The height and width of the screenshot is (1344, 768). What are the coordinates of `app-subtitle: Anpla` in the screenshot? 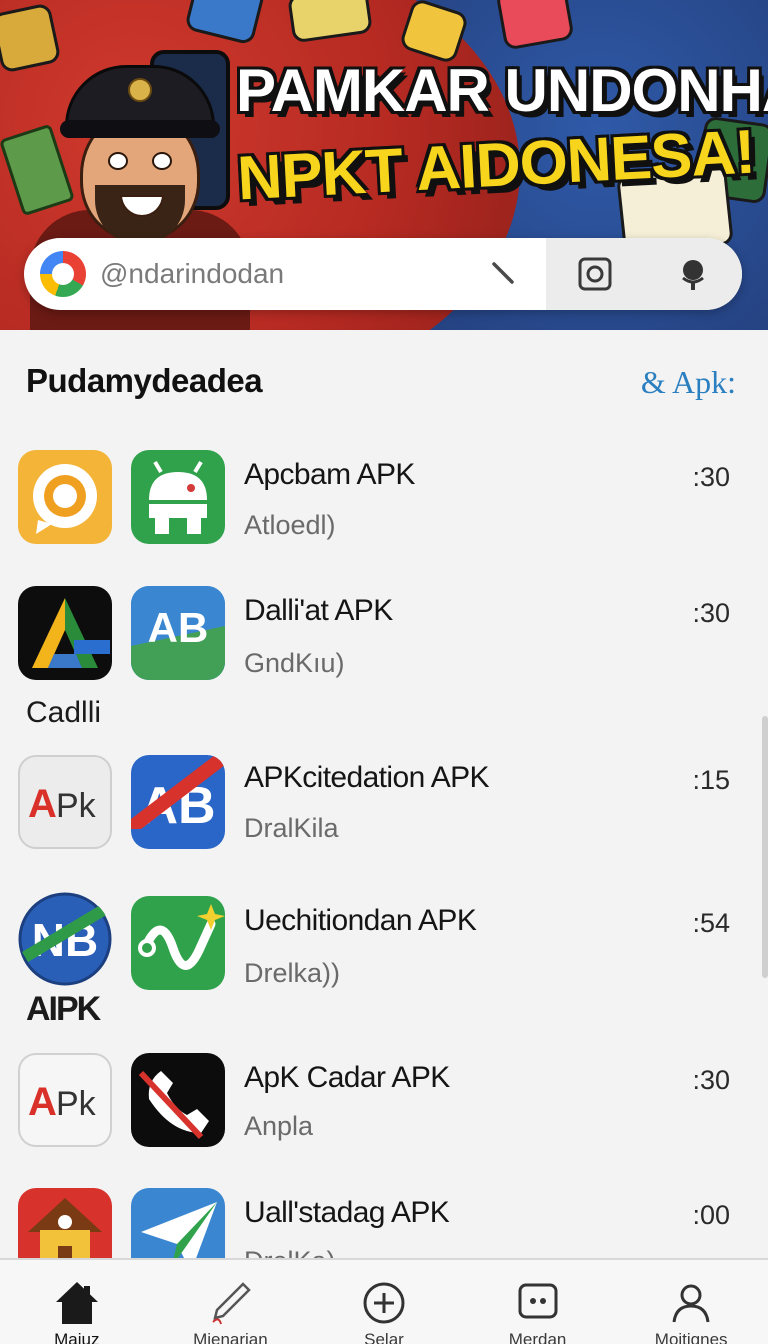 It's located at (279, 1126).